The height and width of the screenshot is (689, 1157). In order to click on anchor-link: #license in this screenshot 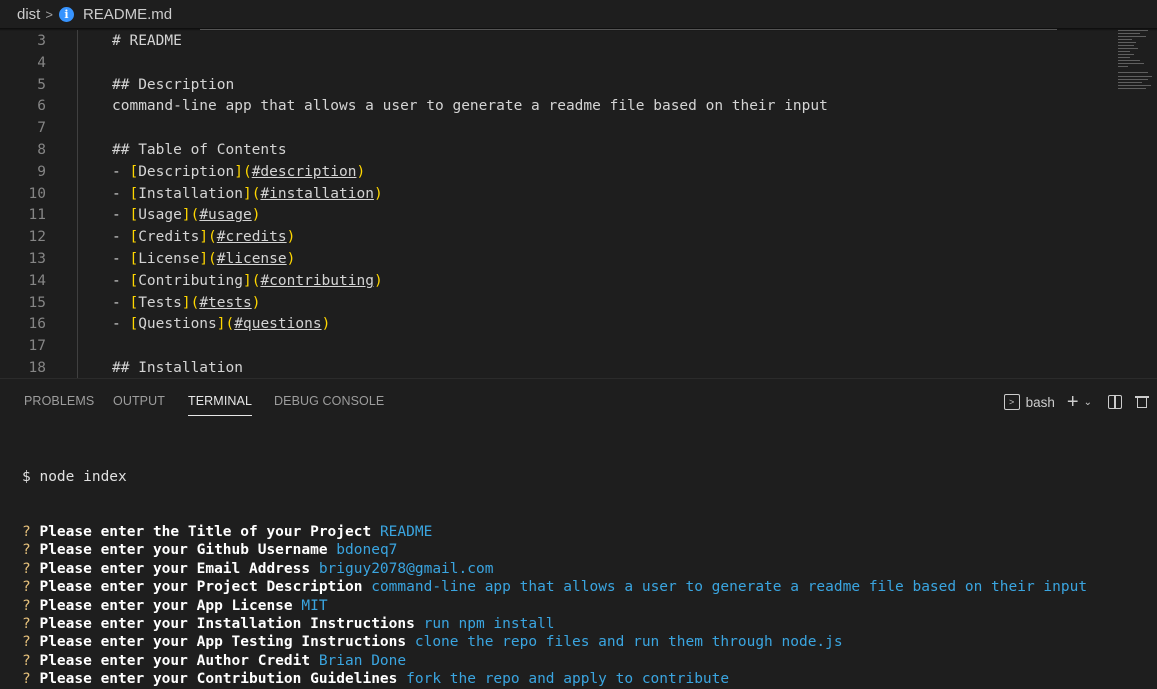, I will do `click(251, 259)`.